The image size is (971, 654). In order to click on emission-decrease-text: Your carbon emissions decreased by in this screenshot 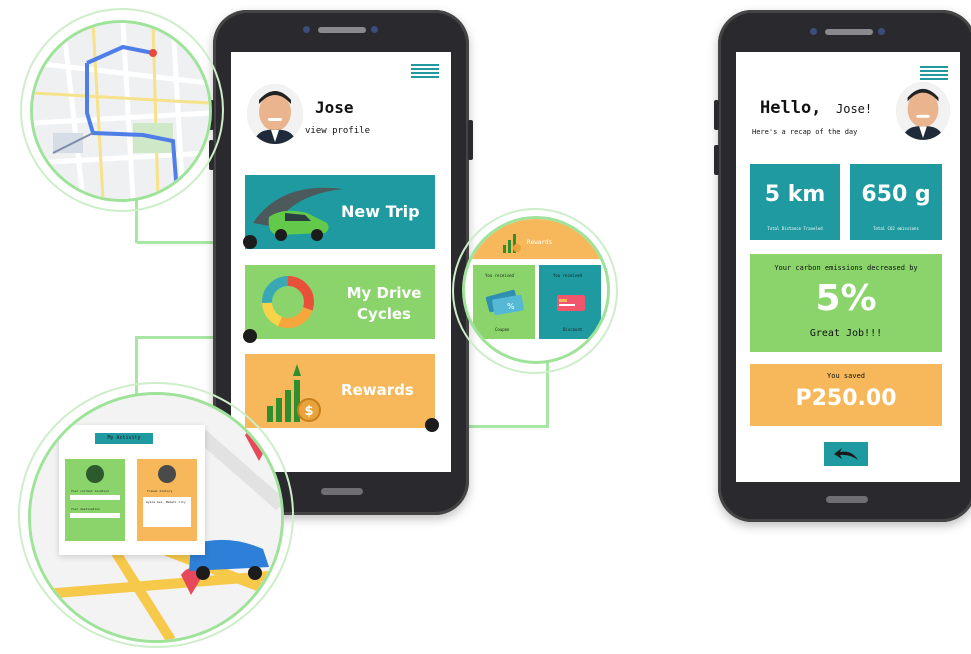, I will do `click(846, 268)`.